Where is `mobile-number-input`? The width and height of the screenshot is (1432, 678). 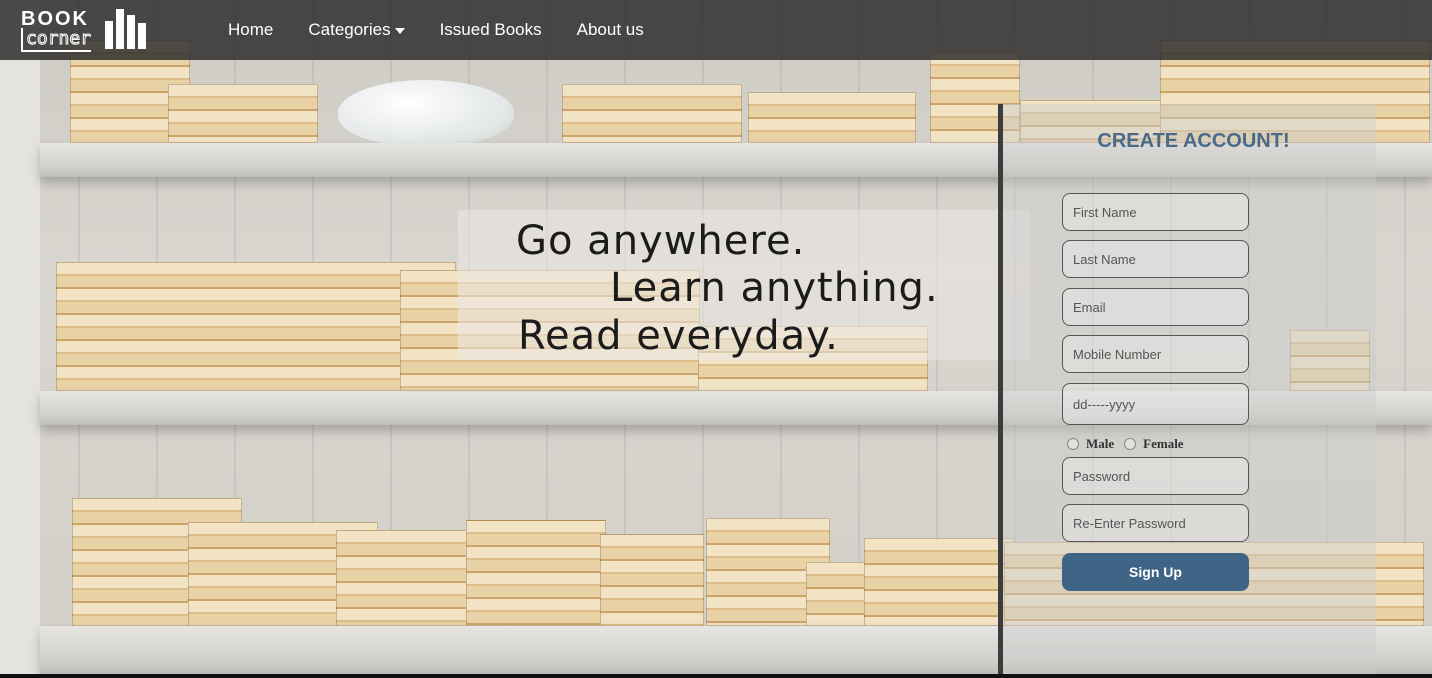 mobile-number-input is located at coordinates (1155, 354).